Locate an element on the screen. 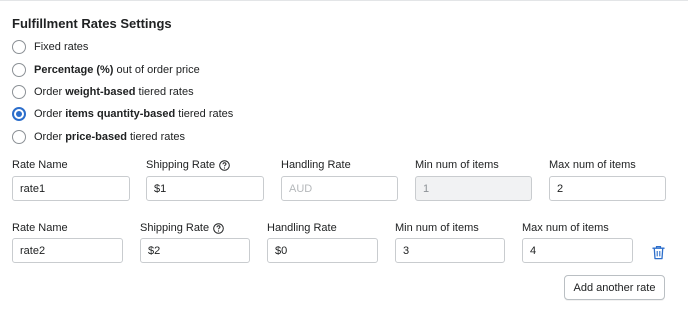 The height and width of the screenshot is (310, 688). top-divider is located at coordinates (344, 0).